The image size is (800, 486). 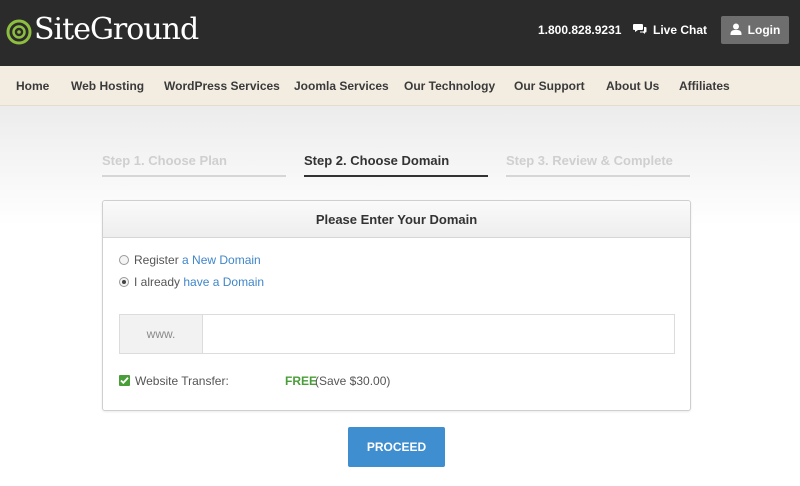 I want to click on new-domain-link: a New Domain, so click(x=221, y=260).